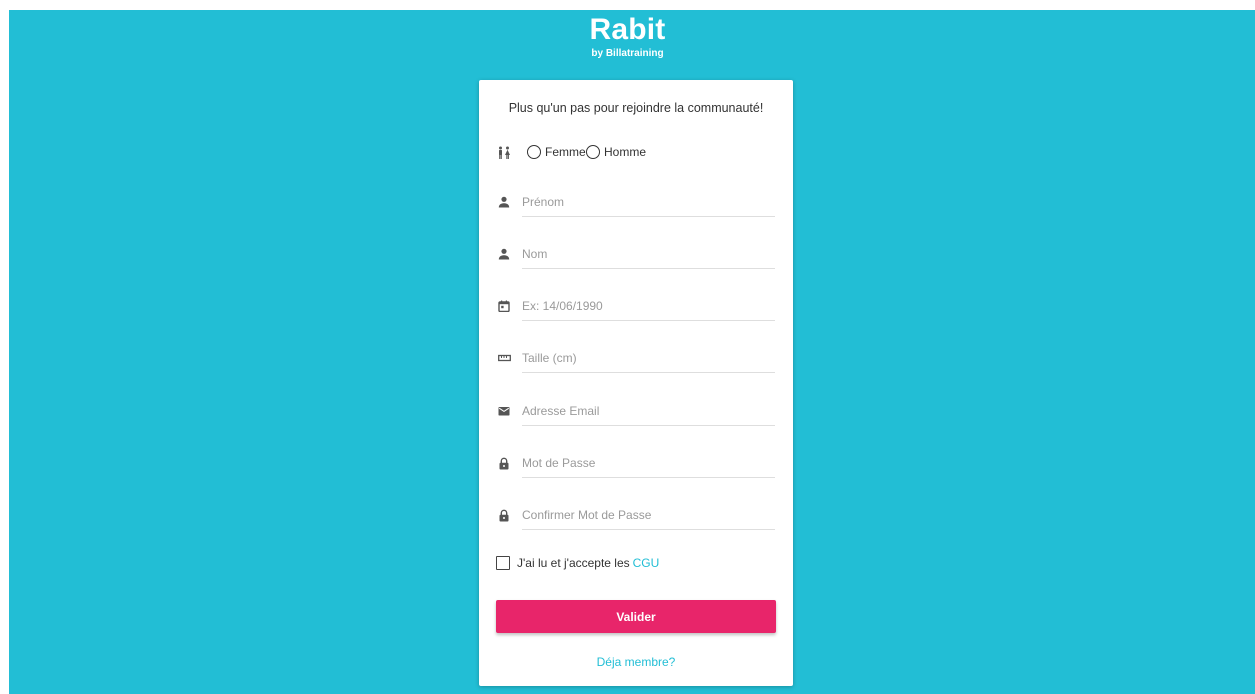 Image resolution: width=1255 pixels, height=694 pixels. What do you see at coordinates (573, 563) in the screenshot?
I see `cgu-label: J'ai lu et j'accepte les` at bounding box center [573, 563].